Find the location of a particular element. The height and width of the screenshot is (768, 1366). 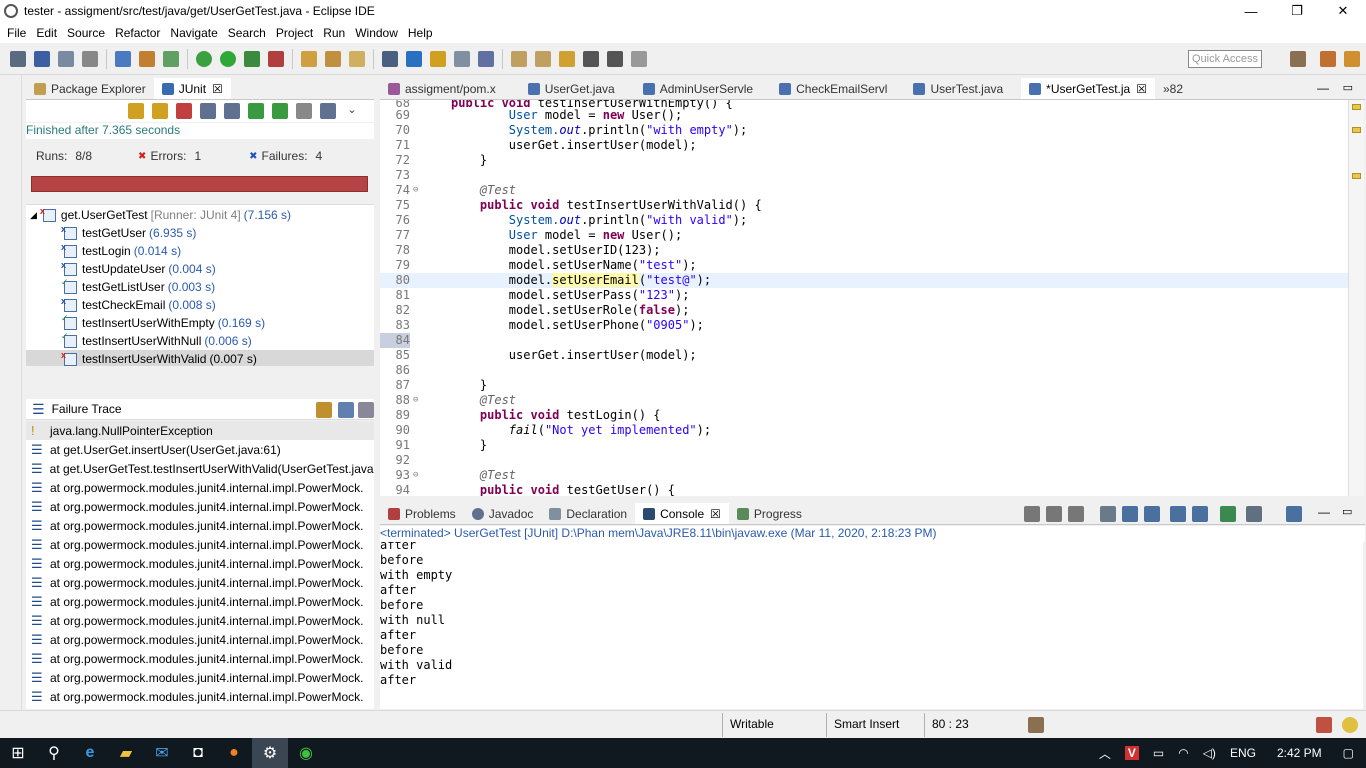

show-whitespace-icon is located at coordinates (486, 58).